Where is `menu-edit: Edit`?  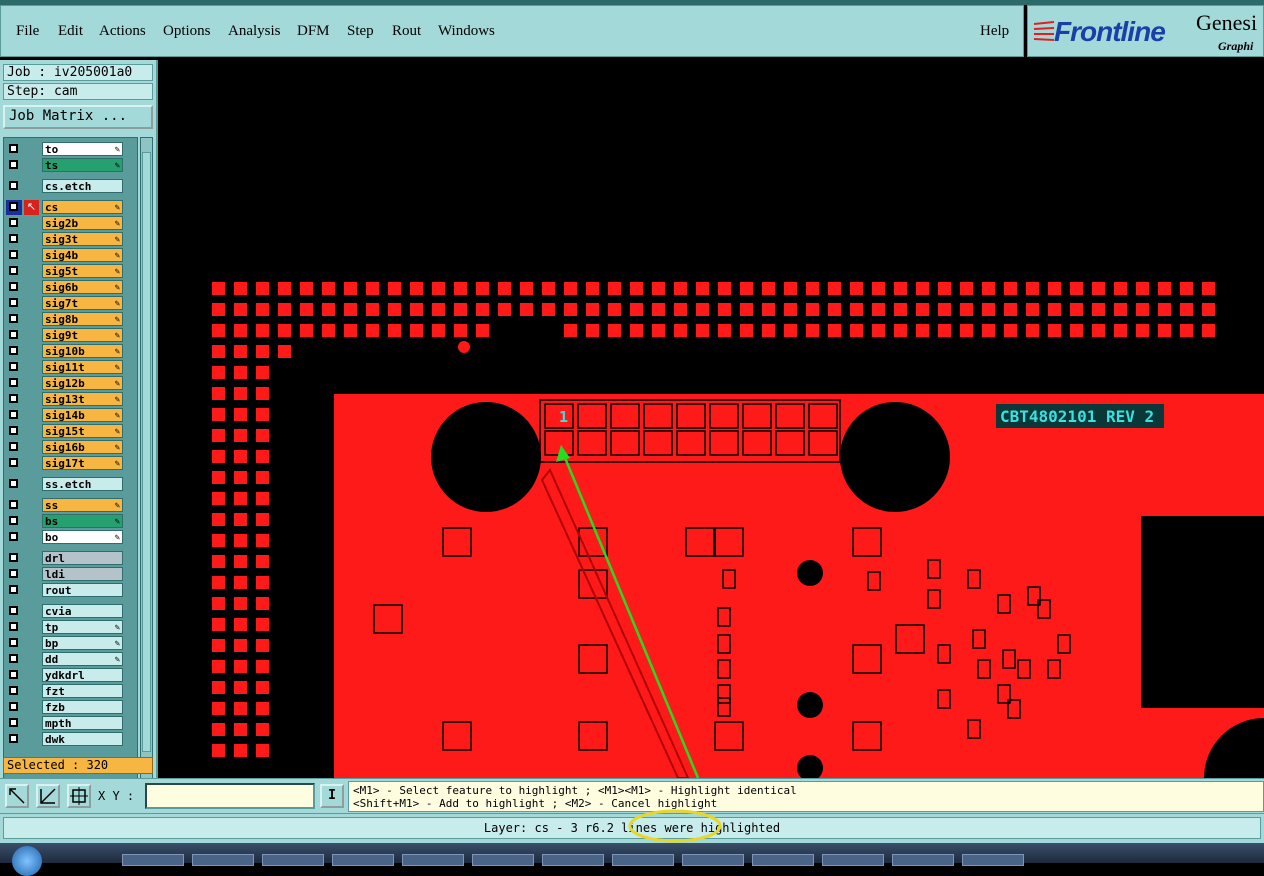
menu-edit: Edit is located at coordinates (70, 31).